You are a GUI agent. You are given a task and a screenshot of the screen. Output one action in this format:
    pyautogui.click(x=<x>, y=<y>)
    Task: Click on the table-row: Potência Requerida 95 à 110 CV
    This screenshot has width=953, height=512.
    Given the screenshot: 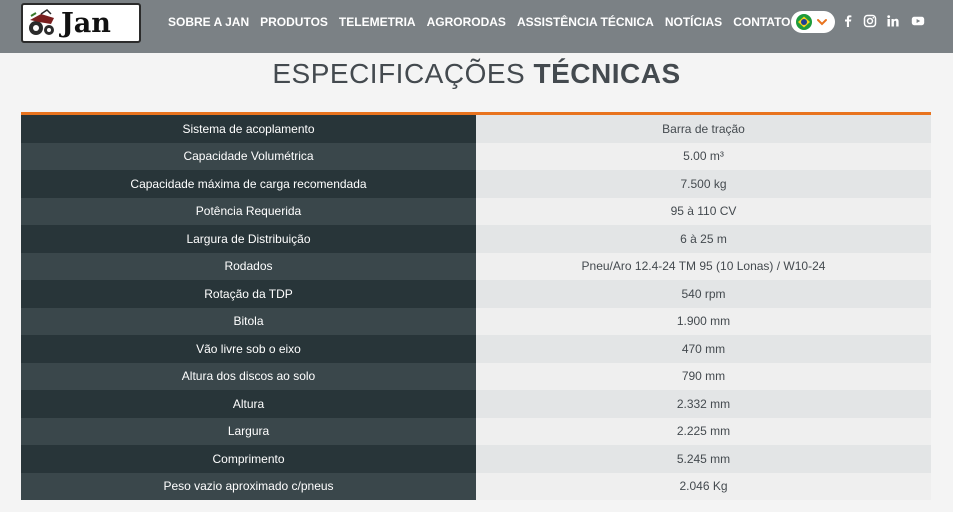 What is the action you would take?
    pyautogui.click(x=476, y=211)
    